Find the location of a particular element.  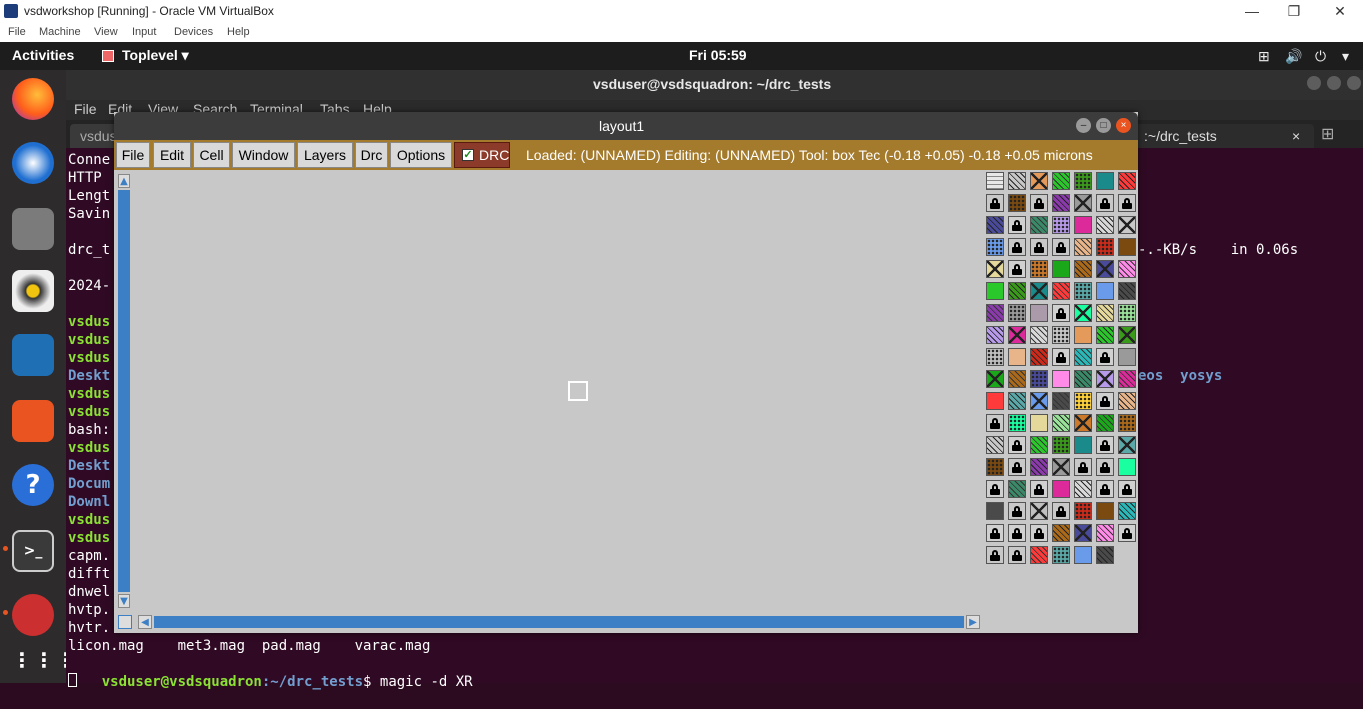

vbox-menu-input: Input is located at coordinates (144, 32).